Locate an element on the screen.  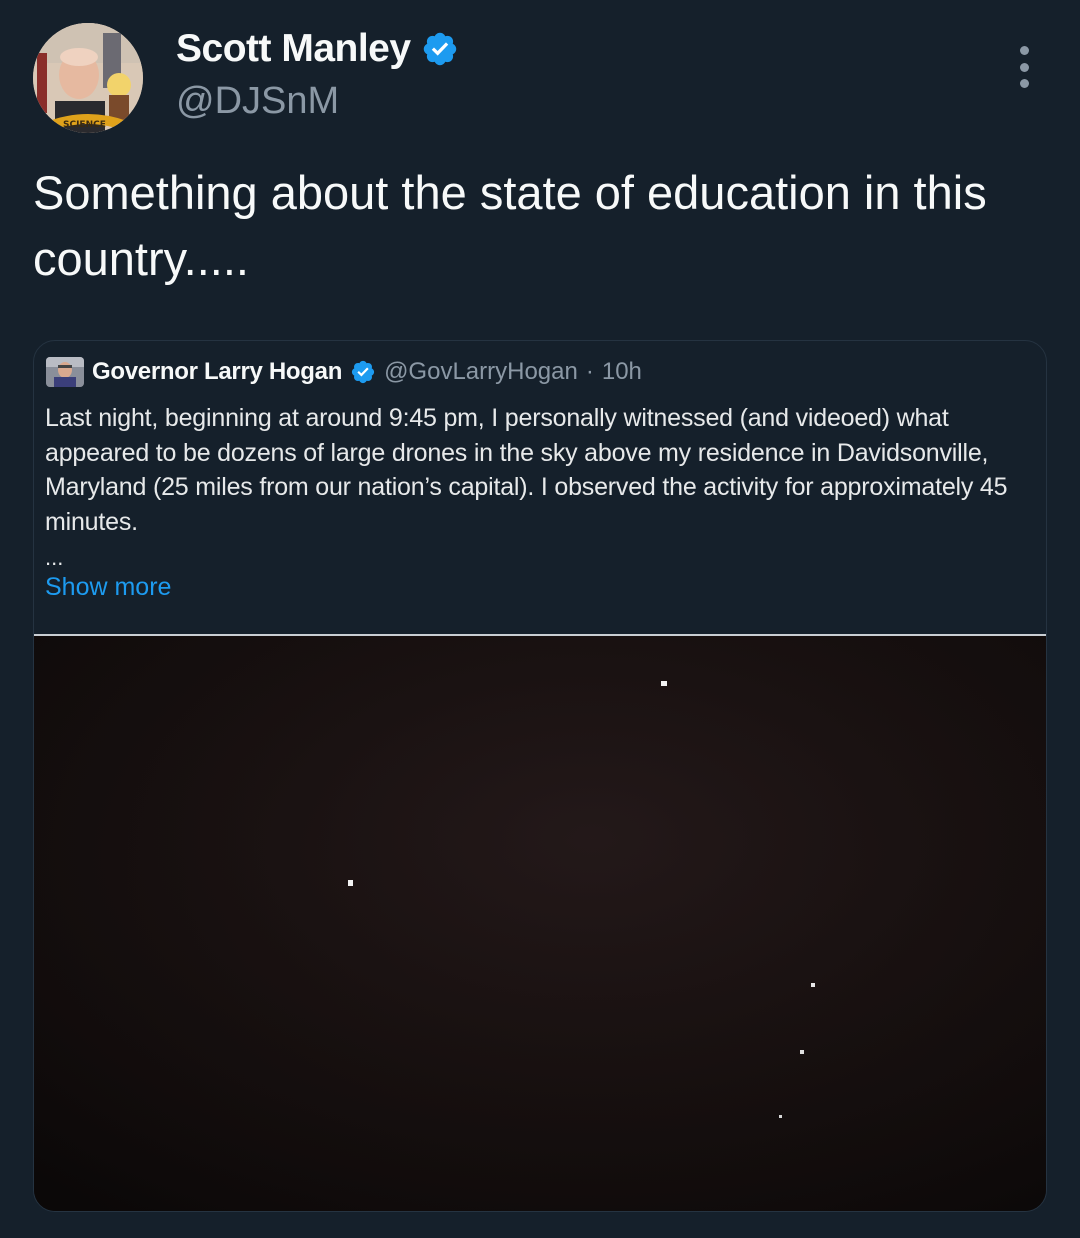
more-options-icon is located at coordinates (1024, 67).